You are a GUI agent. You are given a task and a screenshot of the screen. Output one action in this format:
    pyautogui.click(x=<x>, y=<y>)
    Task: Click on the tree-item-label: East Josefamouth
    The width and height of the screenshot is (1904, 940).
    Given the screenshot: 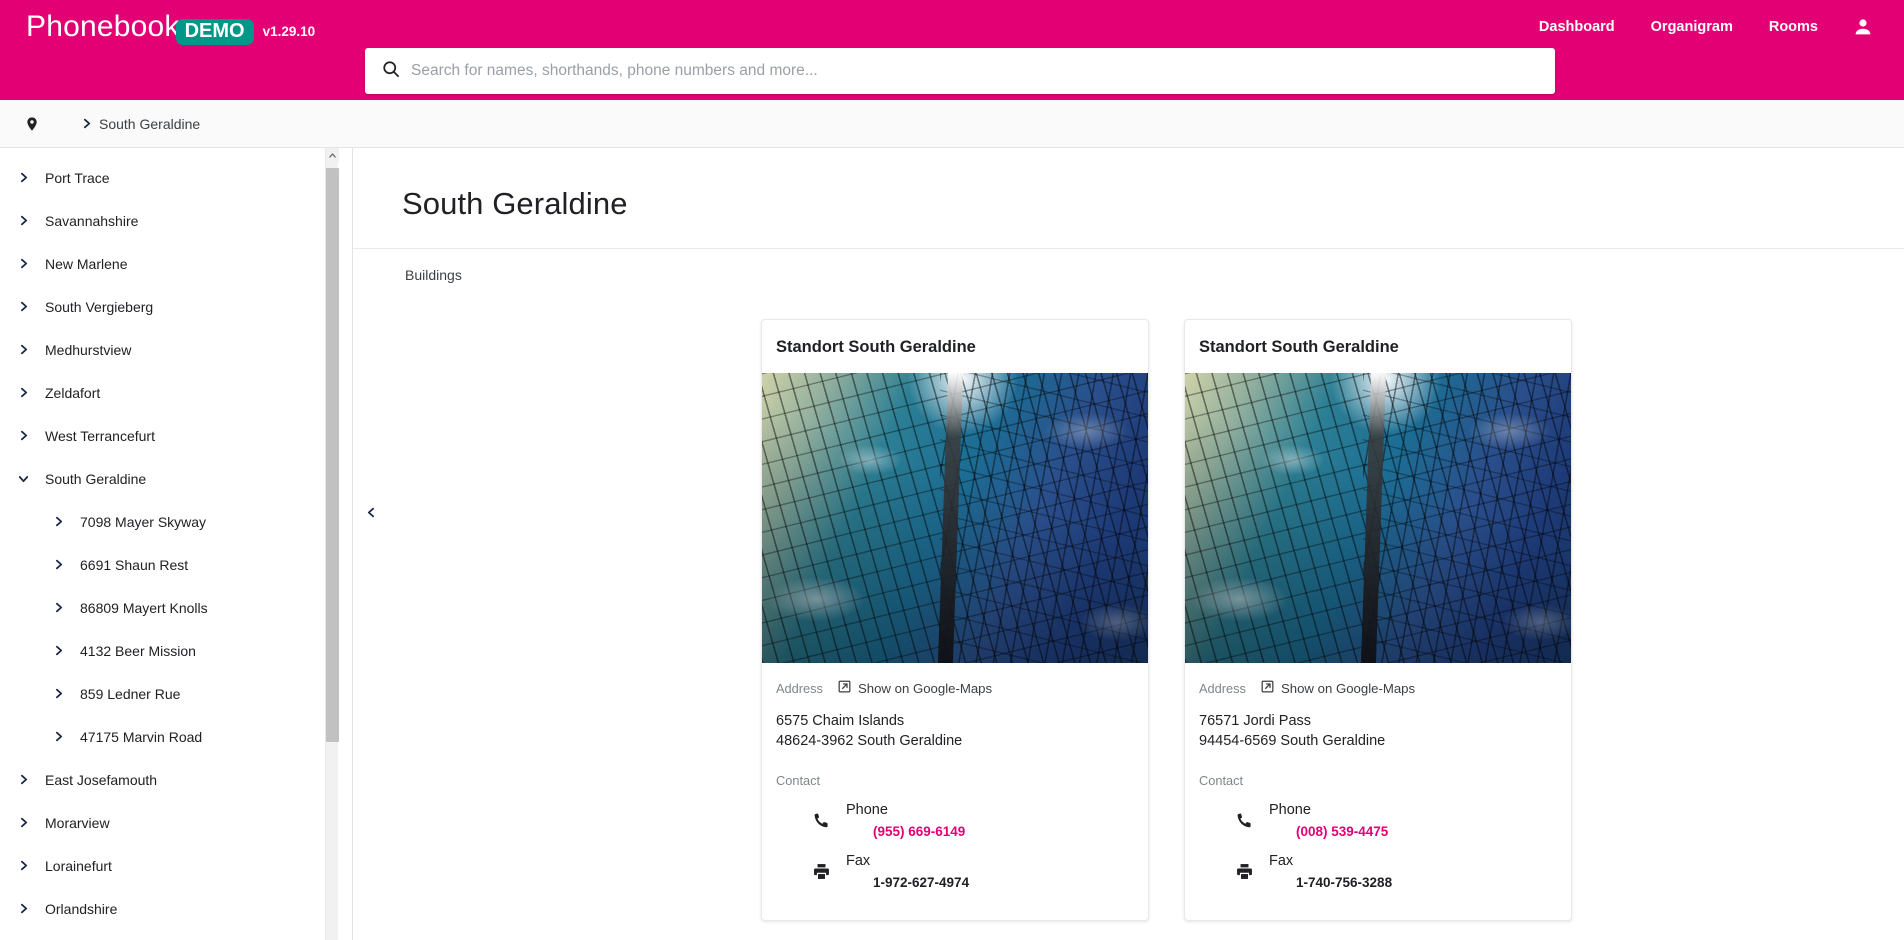 What is the action you would take?
    pyautogui.click(x=101, y=779)
    